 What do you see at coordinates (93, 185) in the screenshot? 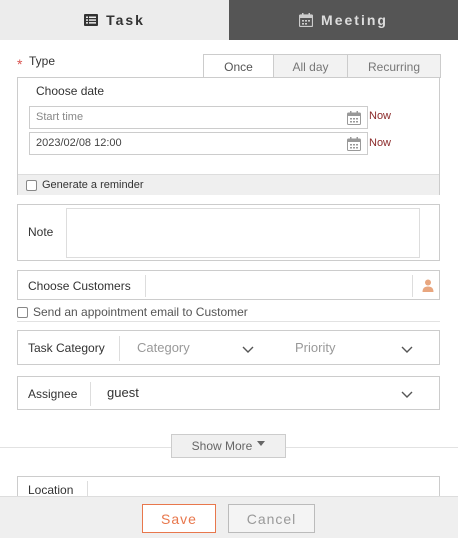
I see `reminder-label: Generate a reminder` at bounding box center [93, 185].